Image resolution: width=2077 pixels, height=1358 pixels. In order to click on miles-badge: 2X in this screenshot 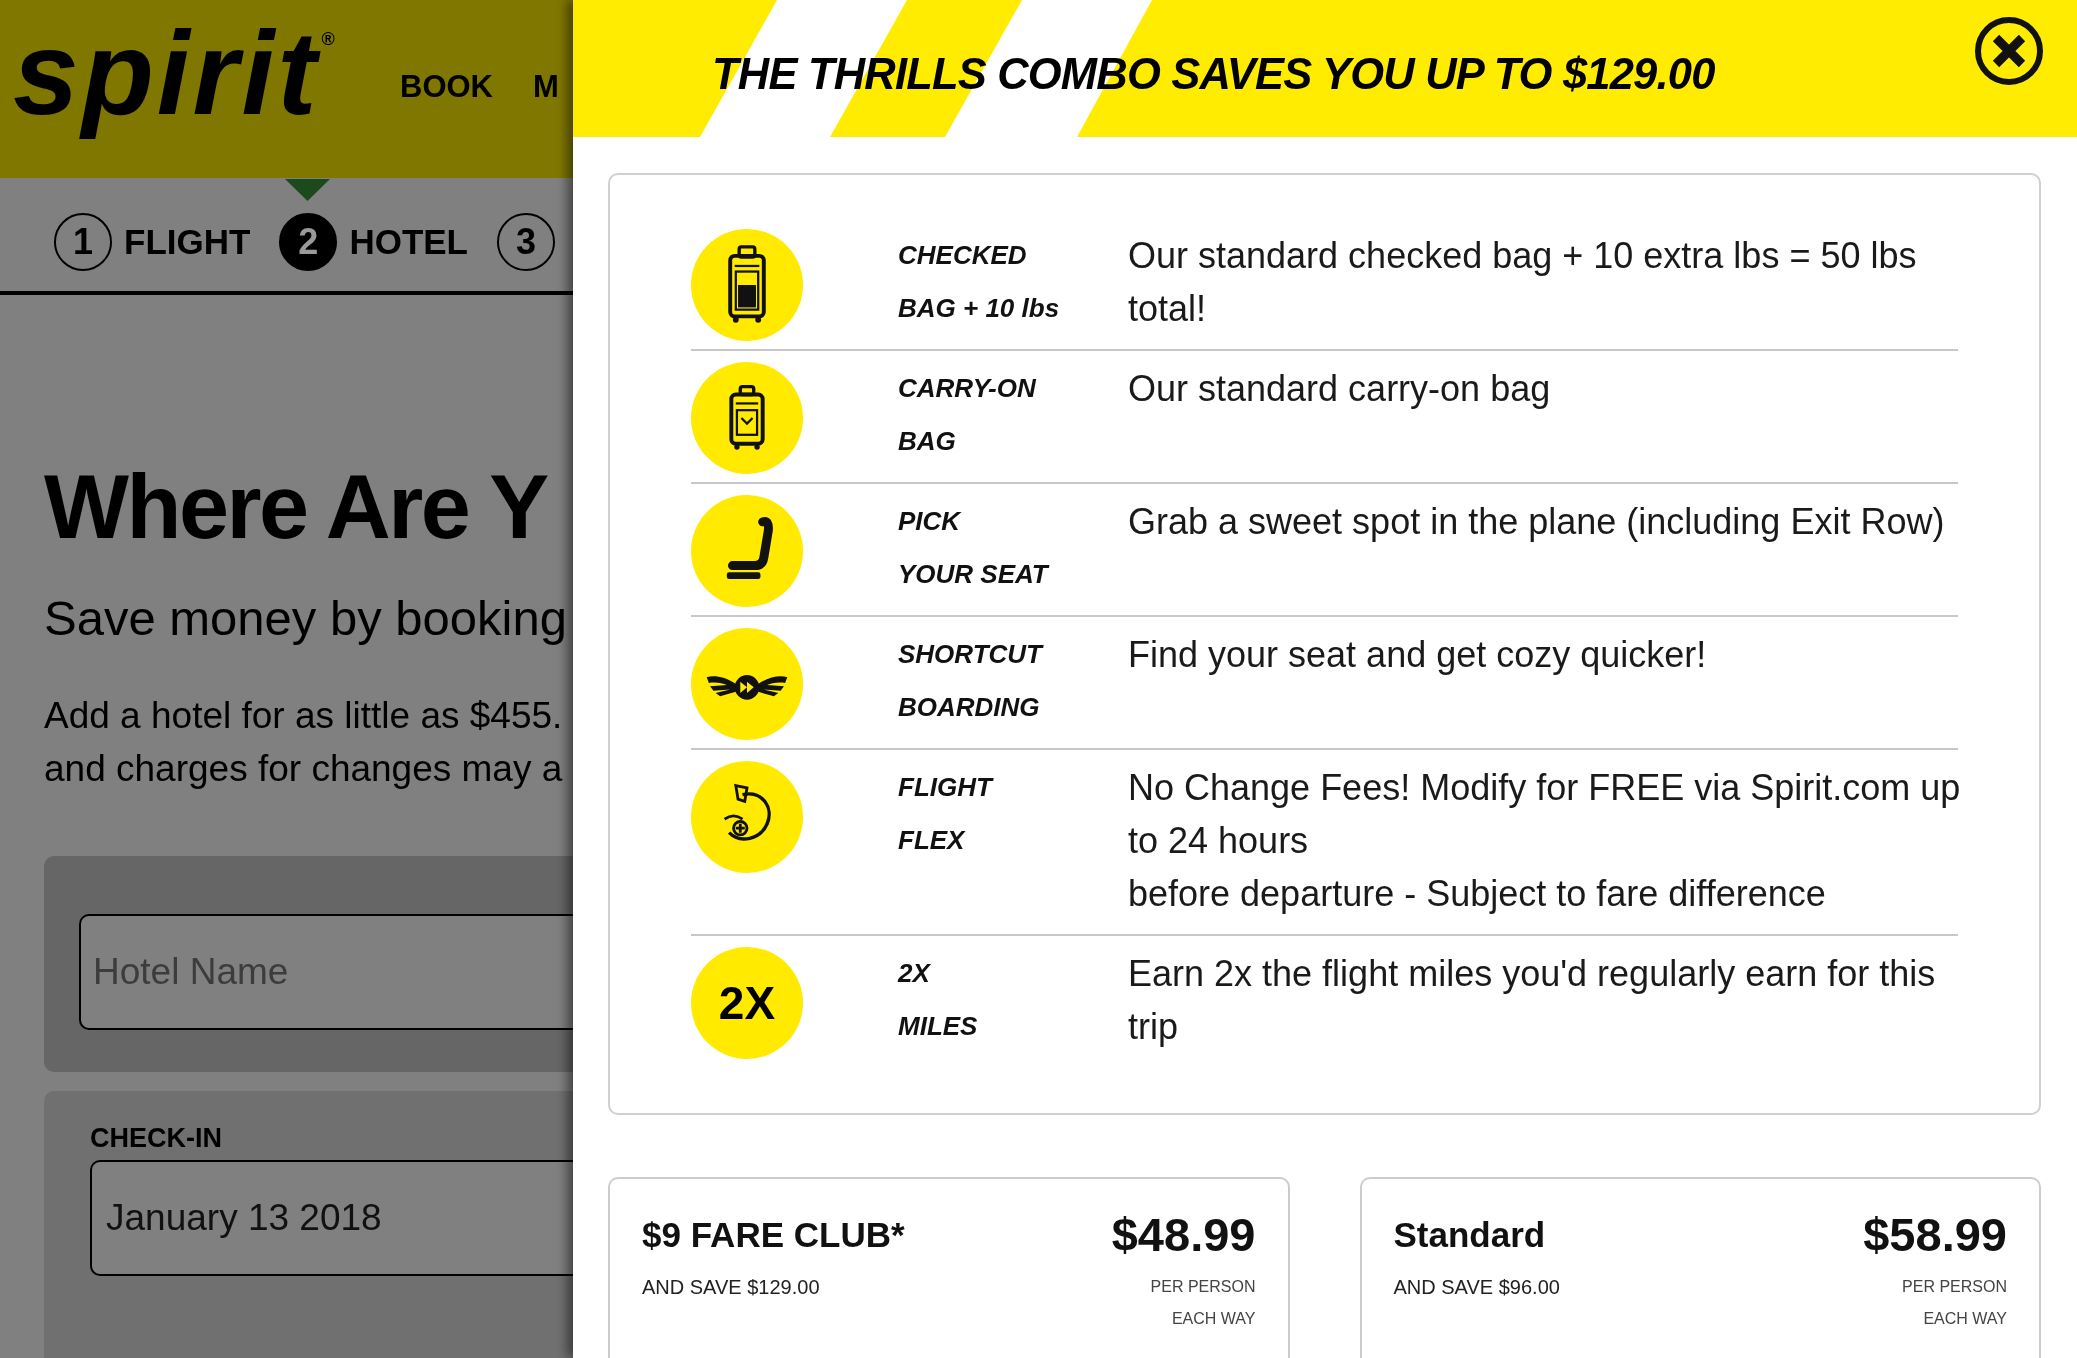, I will do `click(747, 1003)`.